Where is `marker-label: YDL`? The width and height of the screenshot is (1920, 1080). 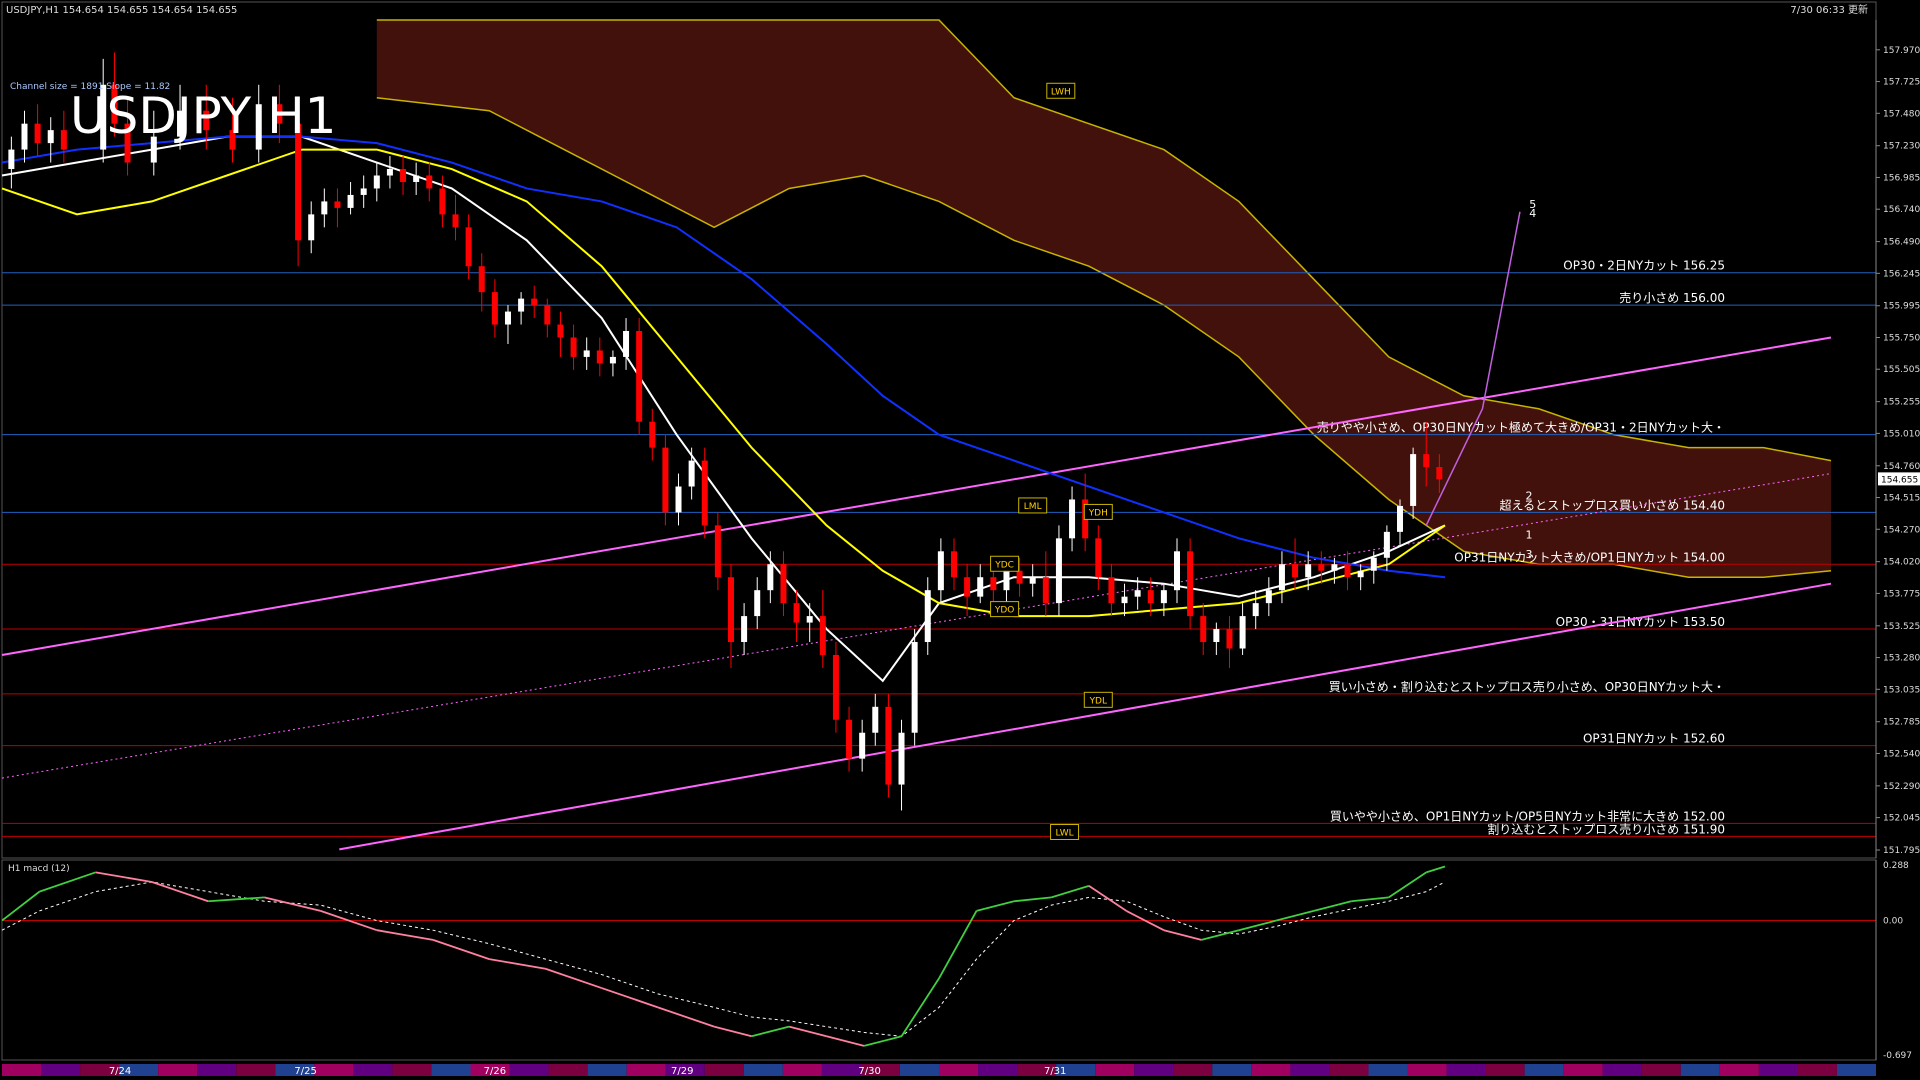 marker-label: YDL is located at coordinates (1098, 701).